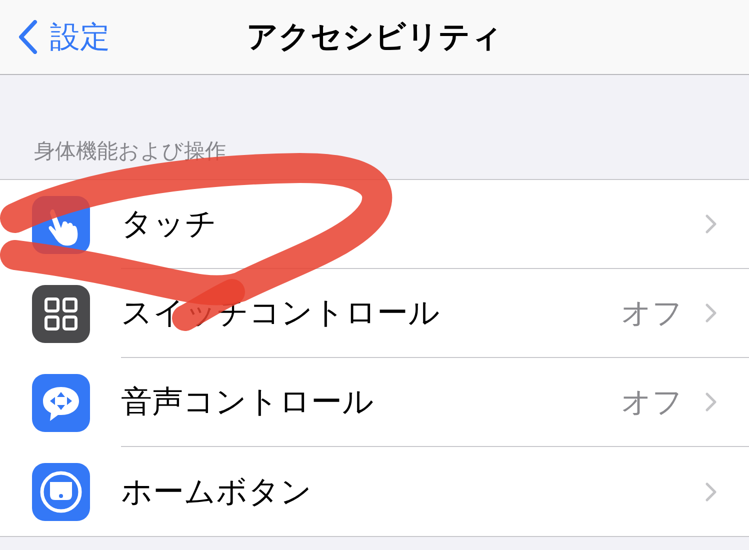 This screenshot has height=550, width=749. I want to click on row-label: ホームボタン, so click(217, 492).